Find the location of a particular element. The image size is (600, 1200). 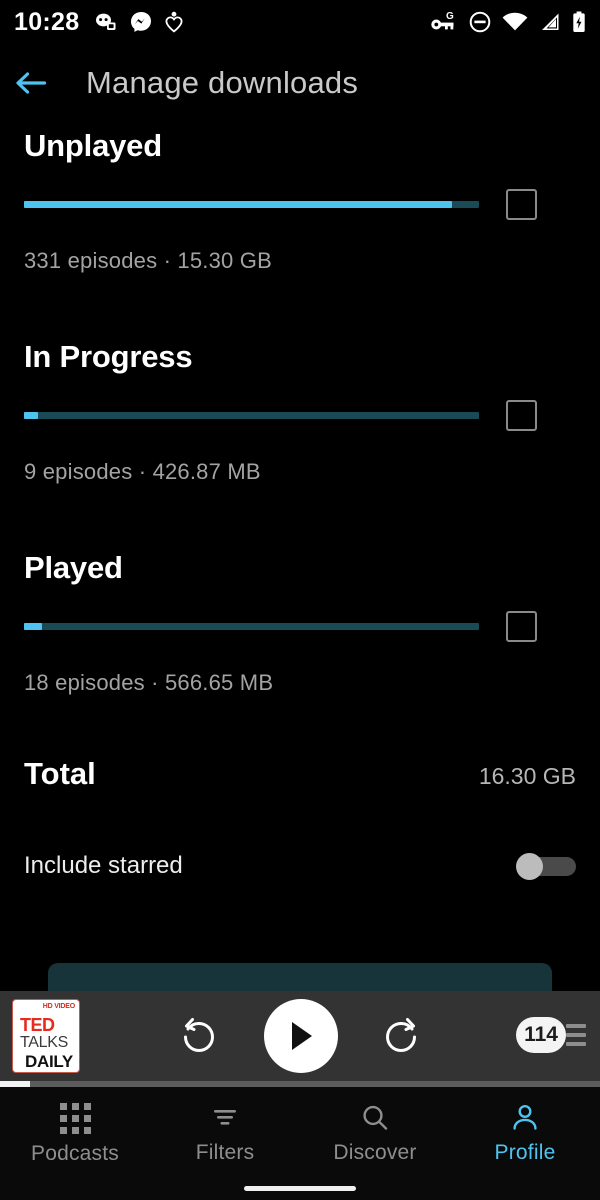

skip-forward-icon is located at coordinates (401, 1035).